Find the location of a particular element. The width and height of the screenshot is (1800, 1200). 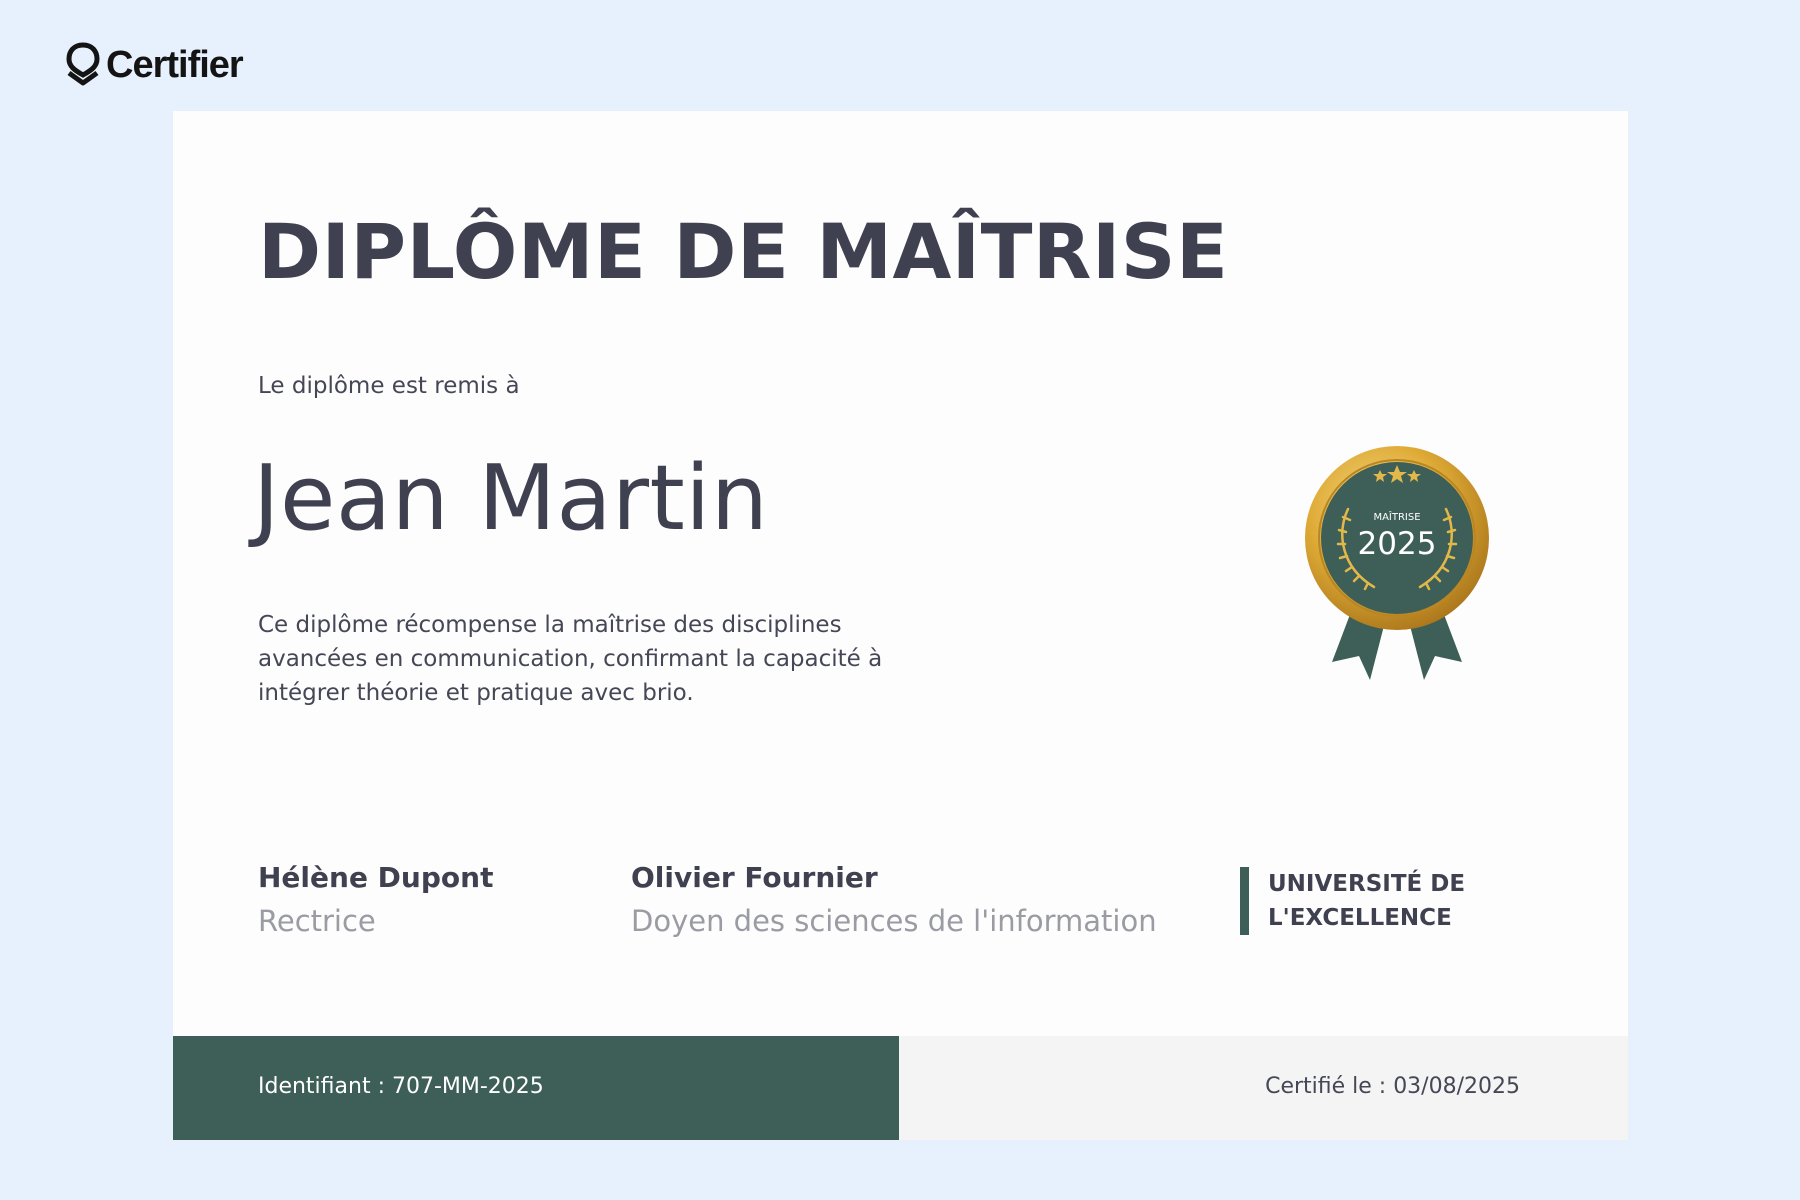

signer-1: Hélène Dupont Rectrice is located at coordinates (375, 899).